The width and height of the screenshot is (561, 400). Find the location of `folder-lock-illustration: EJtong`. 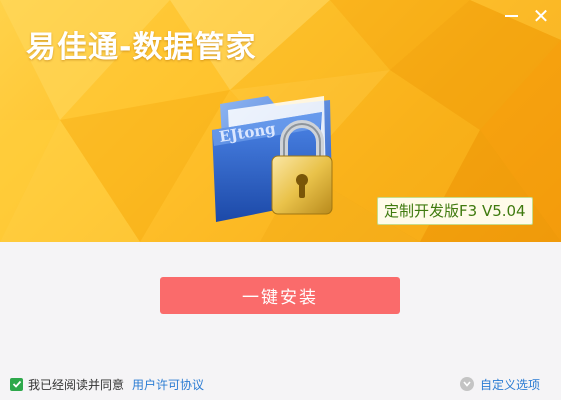

folder-lock-illustration: EJtong is located at coordinates (272, 159).